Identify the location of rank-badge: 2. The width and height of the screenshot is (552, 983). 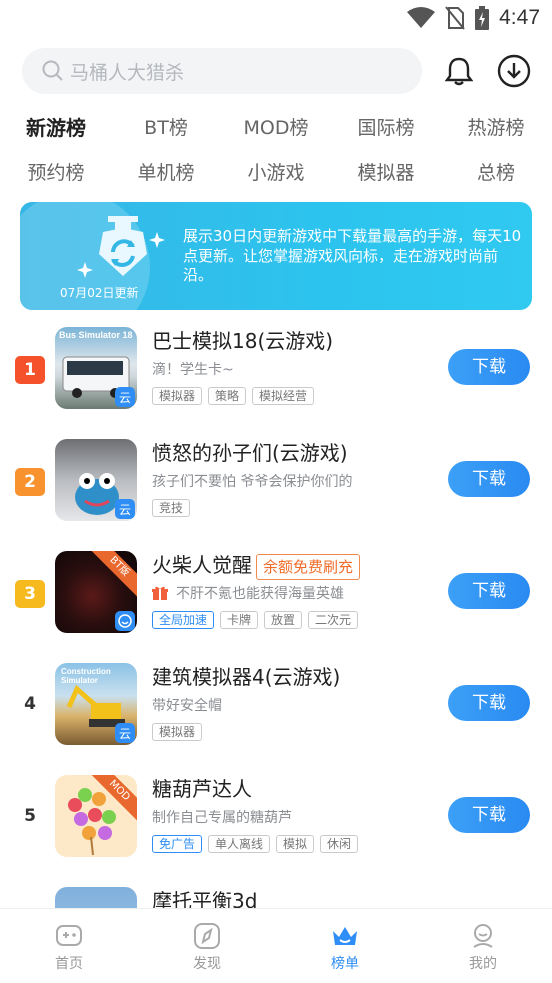
(30, 482).